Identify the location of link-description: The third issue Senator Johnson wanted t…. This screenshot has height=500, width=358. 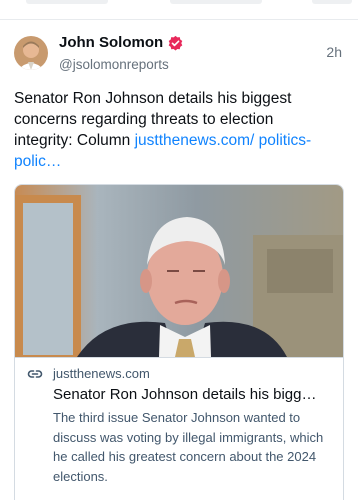
(188, 447).